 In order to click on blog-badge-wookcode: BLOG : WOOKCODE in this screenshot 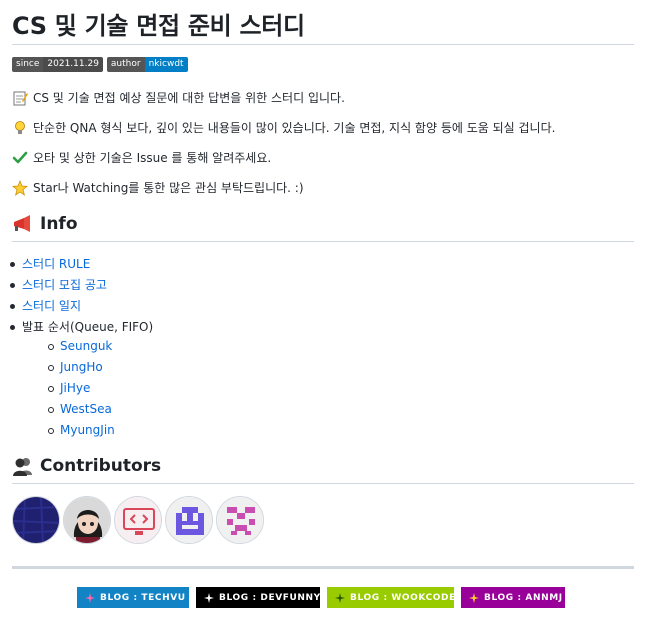, I will do `click(391, 597)`.